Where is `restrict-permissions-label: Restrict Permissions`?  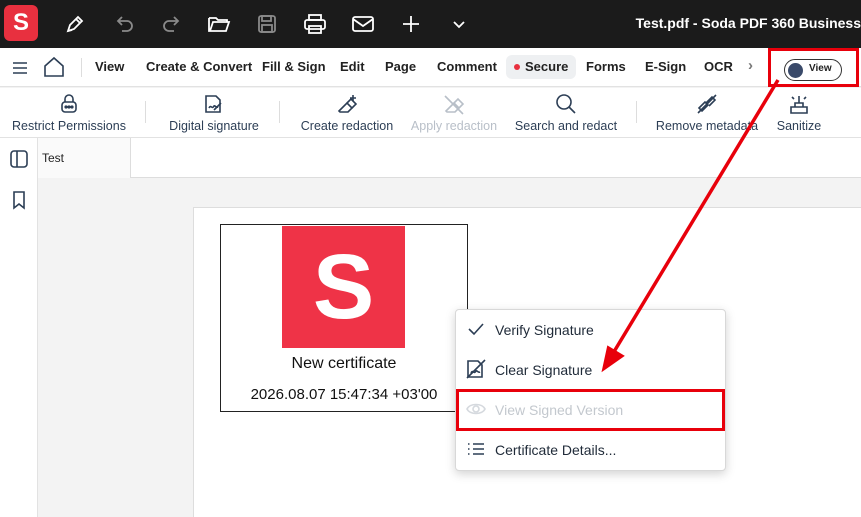 restrict-permissions-label: Restrict Permissions is located at coordinates (69, 126).